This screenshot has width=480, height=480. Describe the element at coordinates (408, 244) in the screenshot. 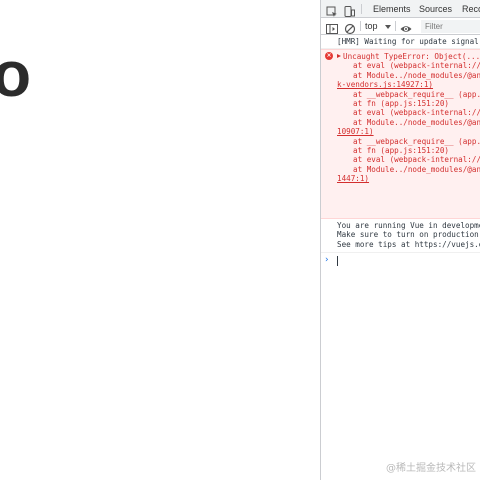

I see `info-line-link: See more tips at https://vuejs.or` at that location.